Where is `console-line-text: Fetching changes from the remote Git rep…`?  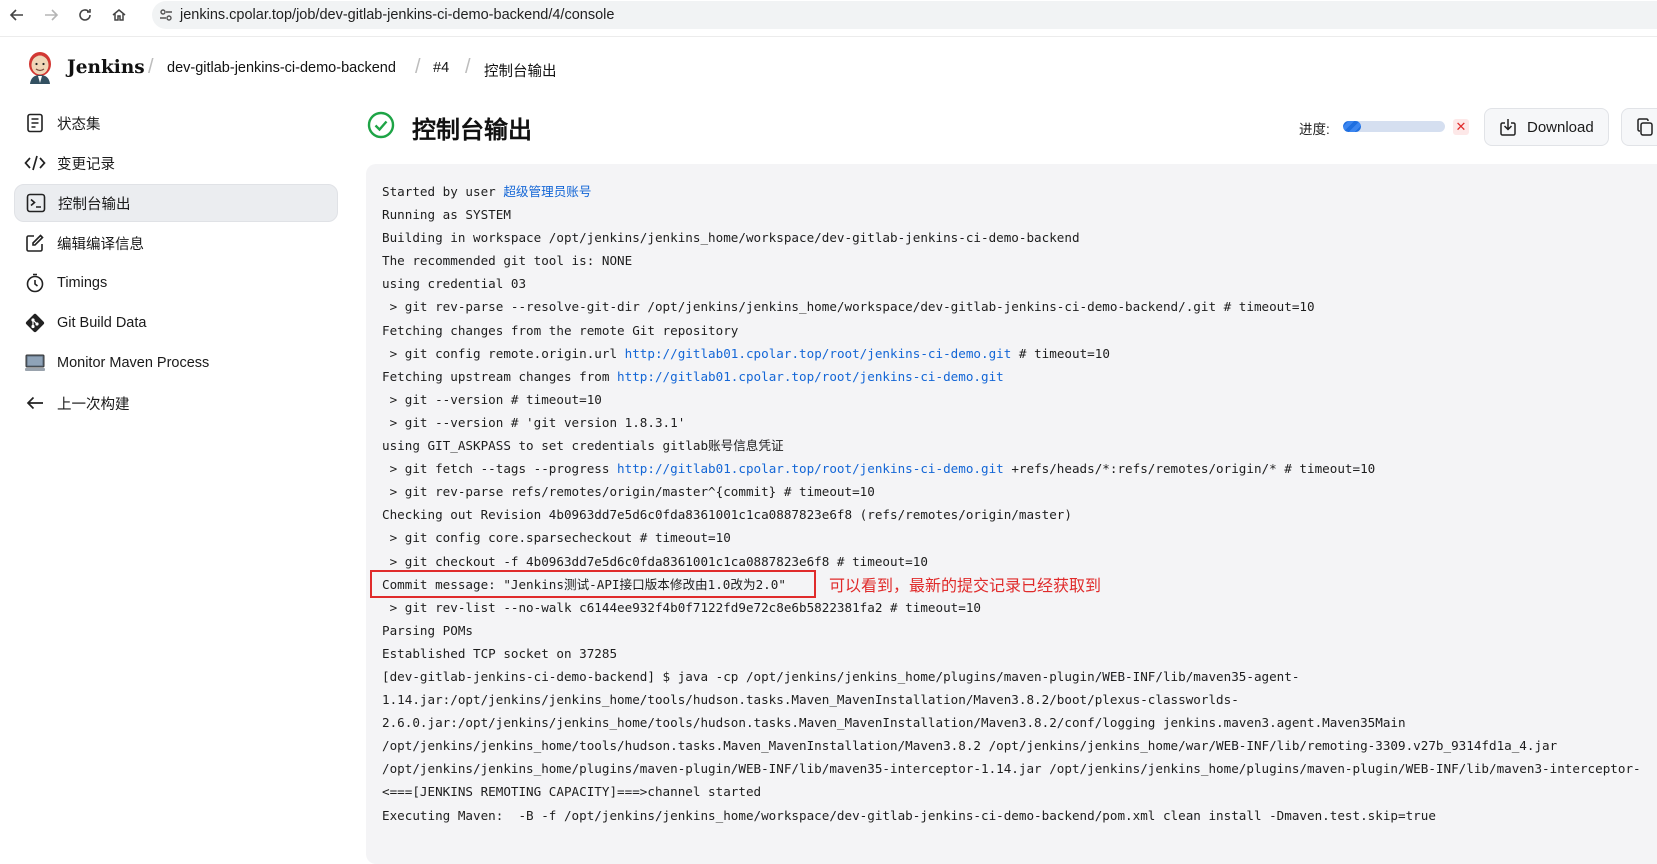 console-line-text: Fetching changes from the remote Git rep… is located at coordinates (560, 330).